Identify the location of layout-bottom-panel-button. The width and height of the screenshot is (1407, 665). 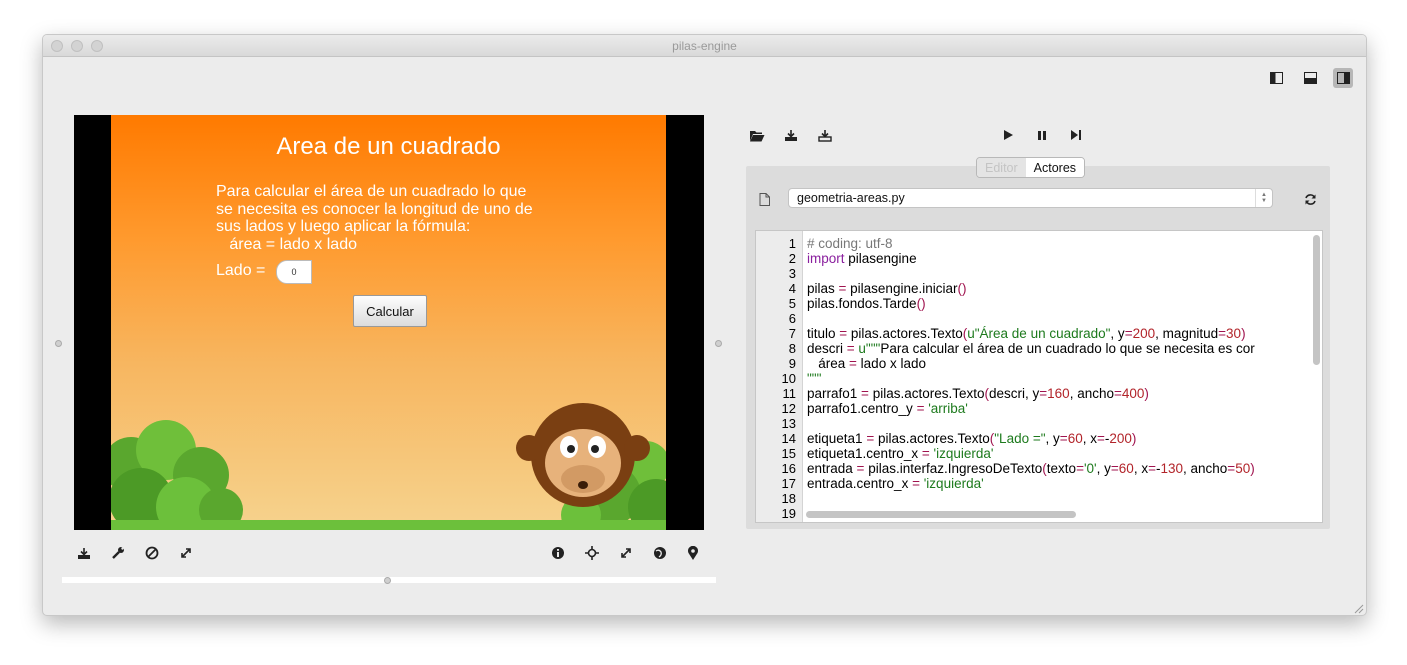
(1310, 78).